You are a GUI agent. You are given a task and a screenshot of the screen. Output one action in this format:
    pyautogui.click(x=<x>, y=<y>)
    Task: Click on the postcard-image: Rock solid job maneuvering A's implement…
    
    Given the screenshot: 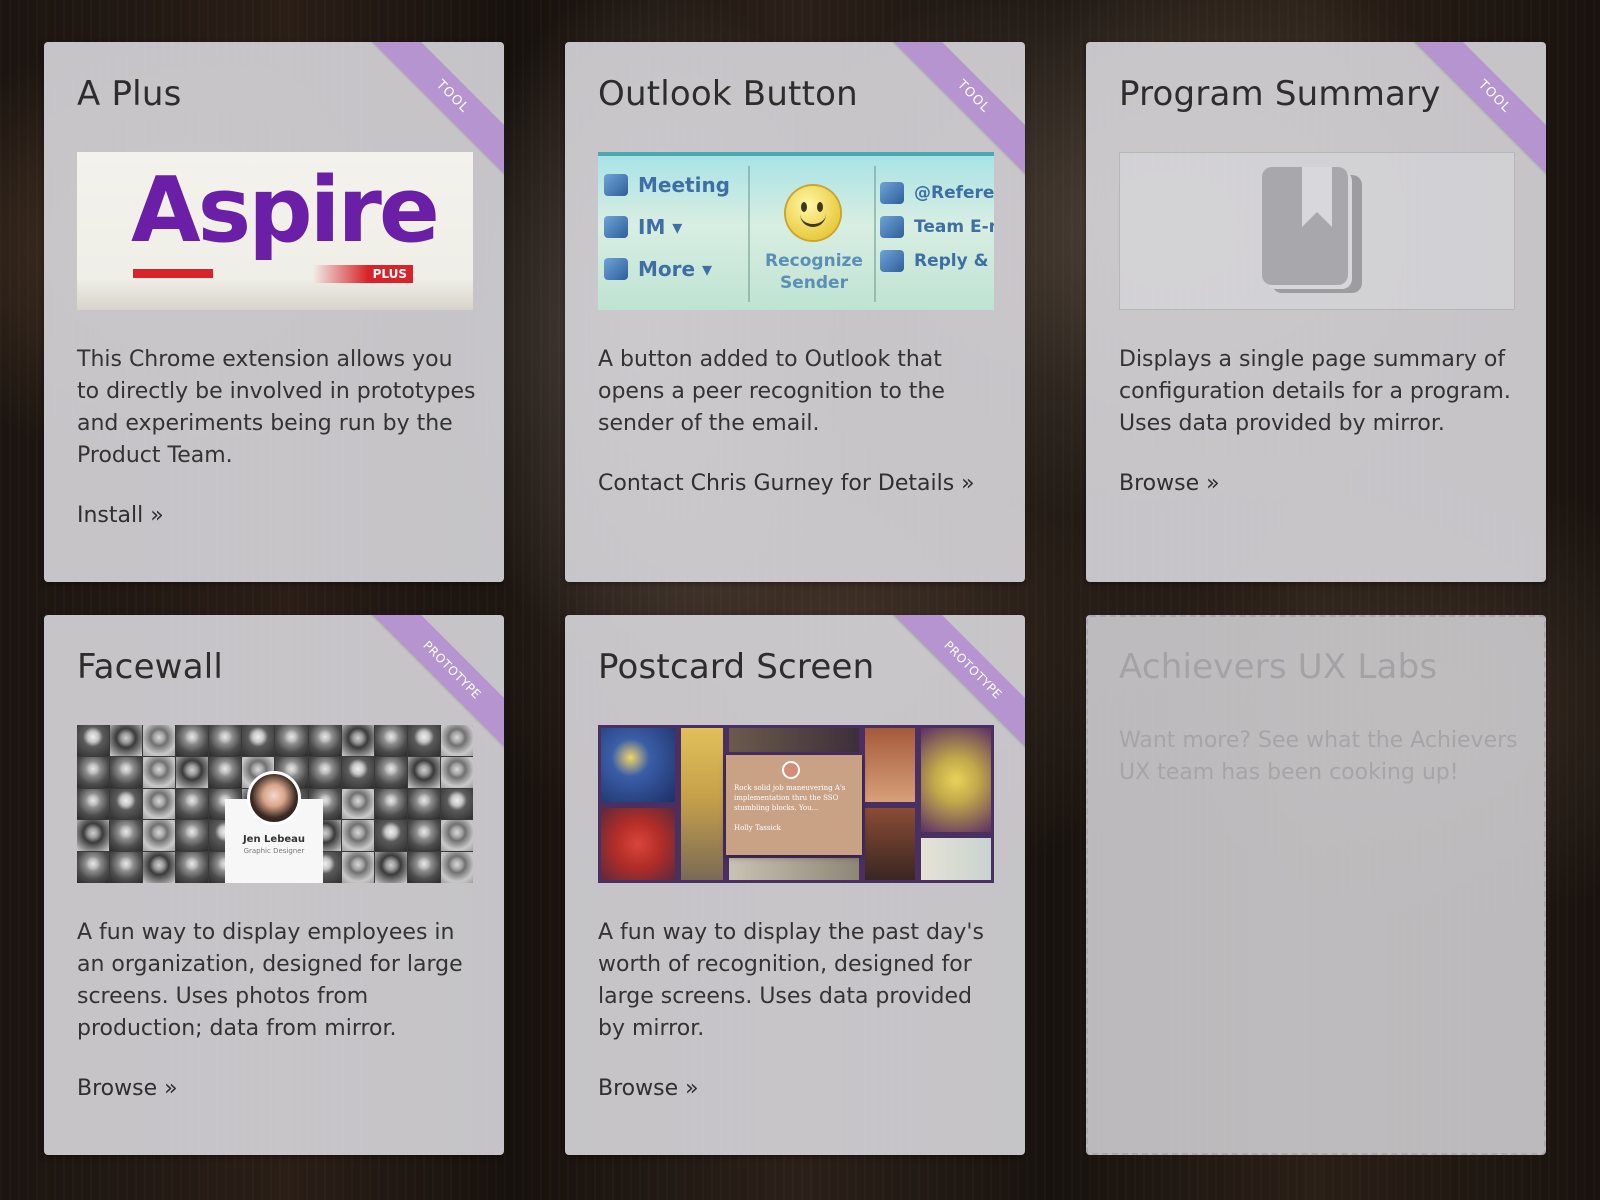 What is the action you would take?
    pyautogui.click(x=796, y=804)
    